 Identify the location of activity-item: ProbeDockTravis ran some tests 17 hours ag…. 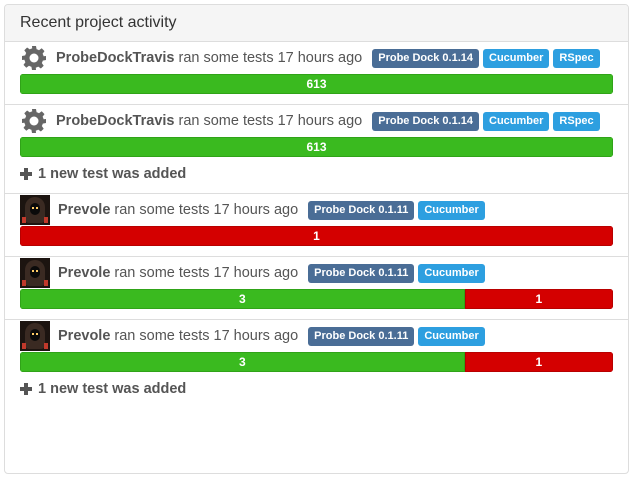
(316, 73).